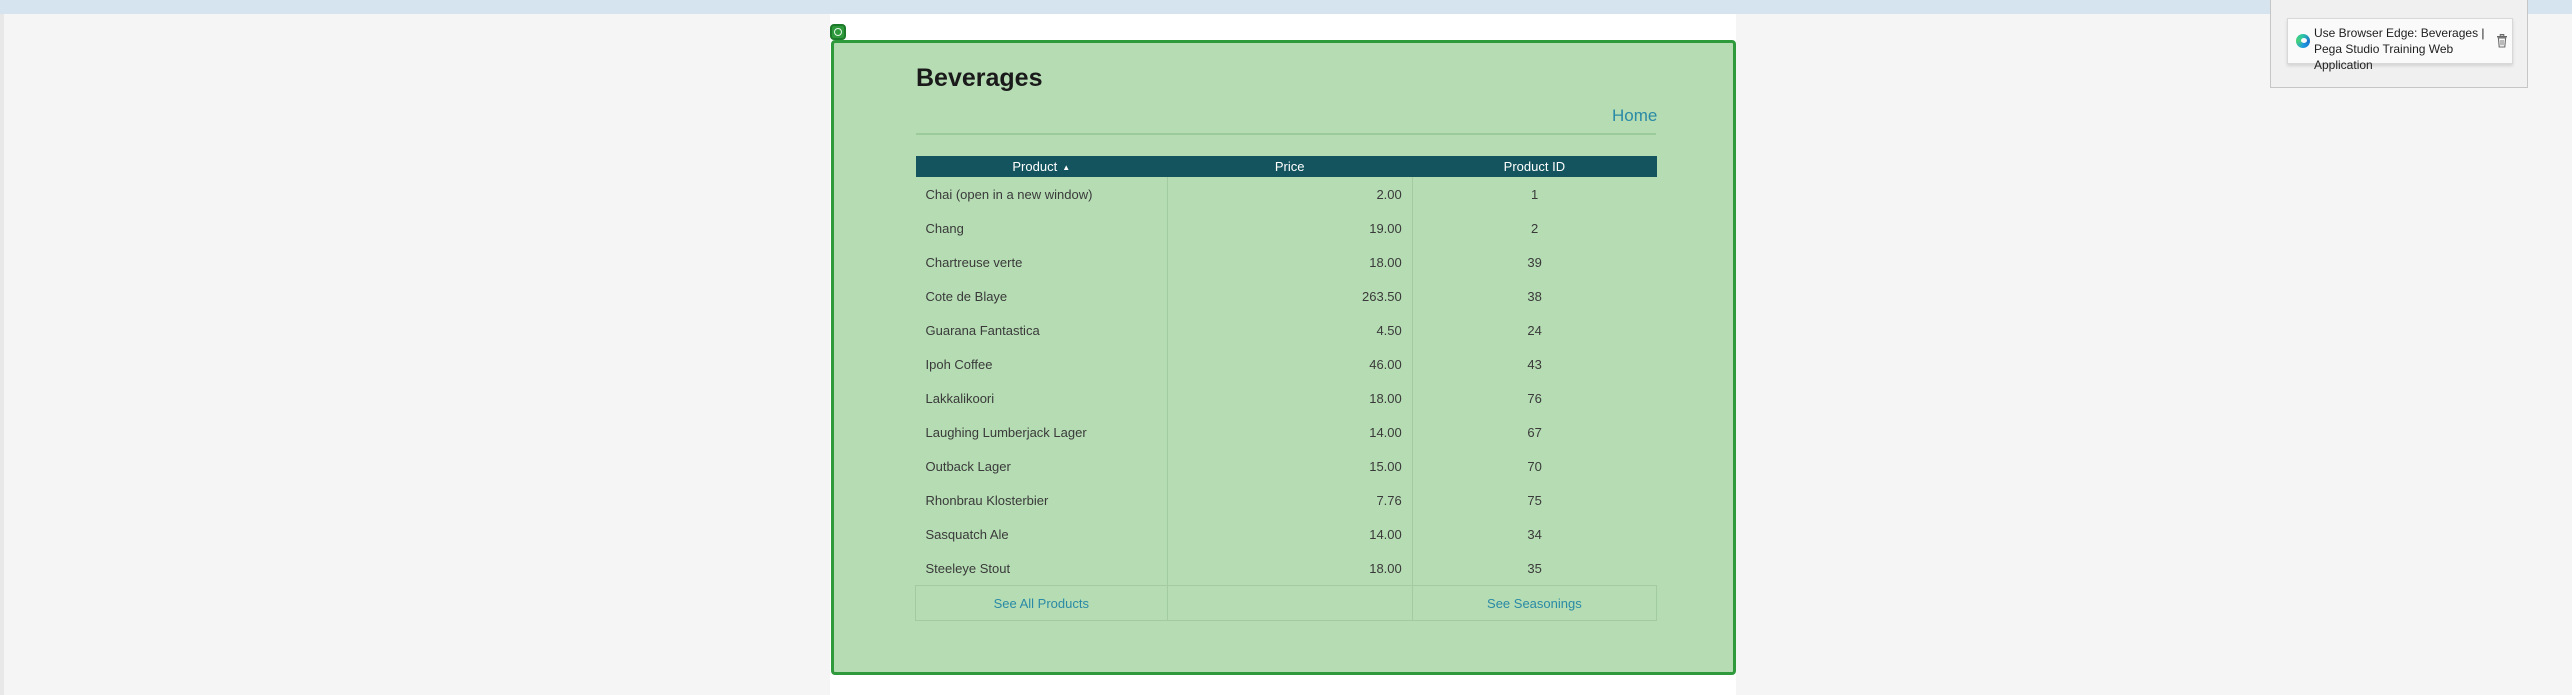 The height and width of the screenshot is (695, 2572). Describe the element at coordinates (1290, 194) in the screenshot. I see `price-cell: 2.00` at that location.